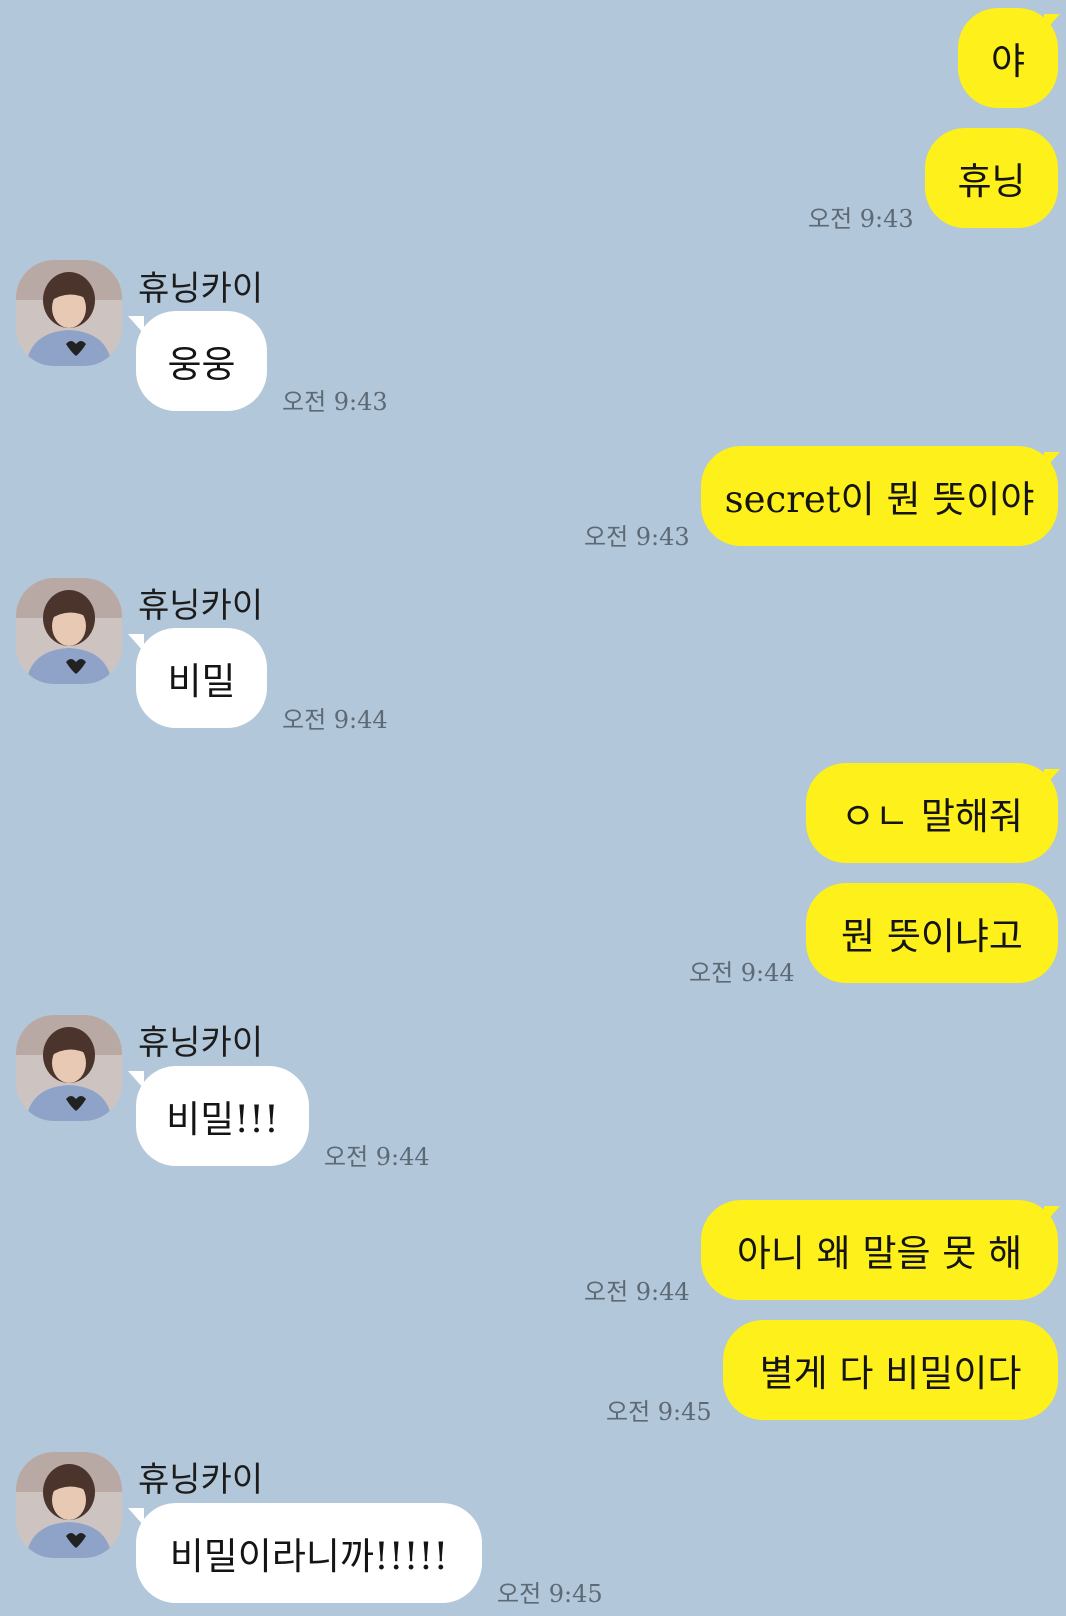 This screenshot has height=1616, width=1066. Describe the element at coordinates (309, 1553) in the screenshot. I see `message-bubble-received: 비밀이라니까!!!!!` at that location.